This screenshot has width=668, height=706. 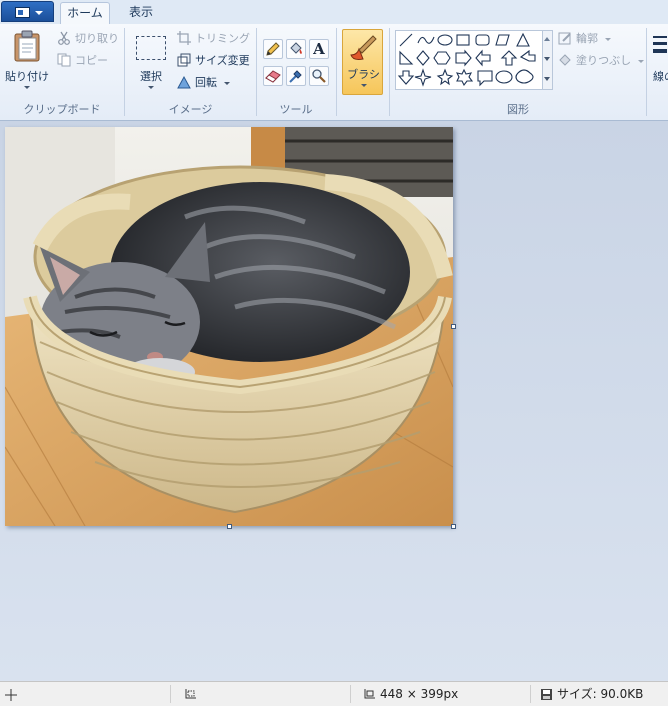 What do you see at coordinates (296, 109) in the screenshot?
I see `tools-group-label: ツール` at bounding box center [296, 109].